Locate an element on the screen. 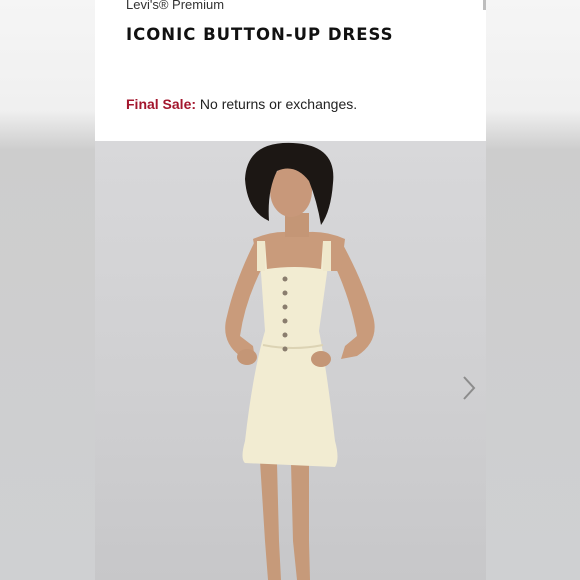 The height and width of the screenshot is (580, 580). final-sale-label: Final Sale: is located at coordinates (161, 104).